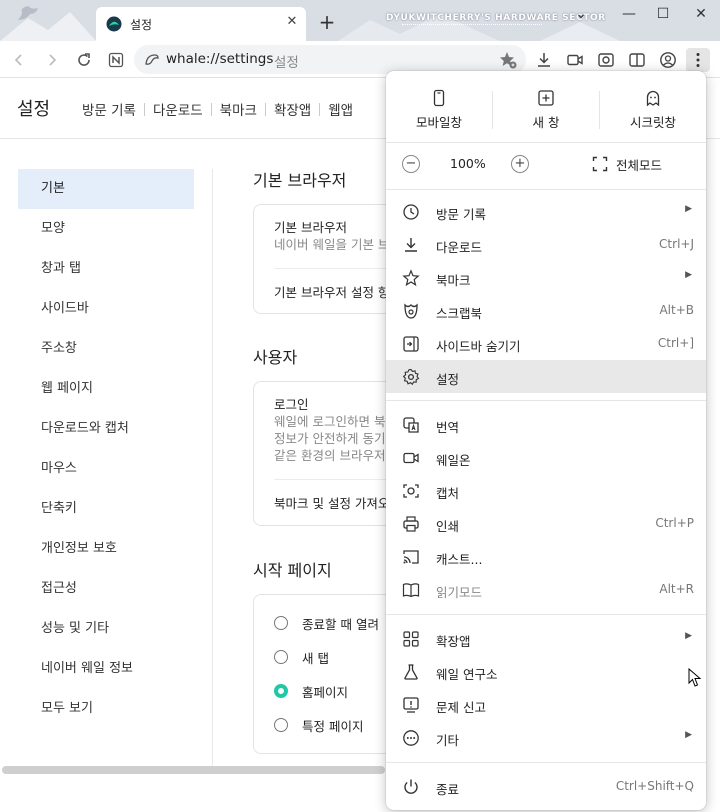 The width and height of the screenshot is (720, 812). What do you see at coordinates (106, 389) in the screenshot?
I see `sidebar-item-web-page: 웹 페이지` at bounding box center [106, 389].